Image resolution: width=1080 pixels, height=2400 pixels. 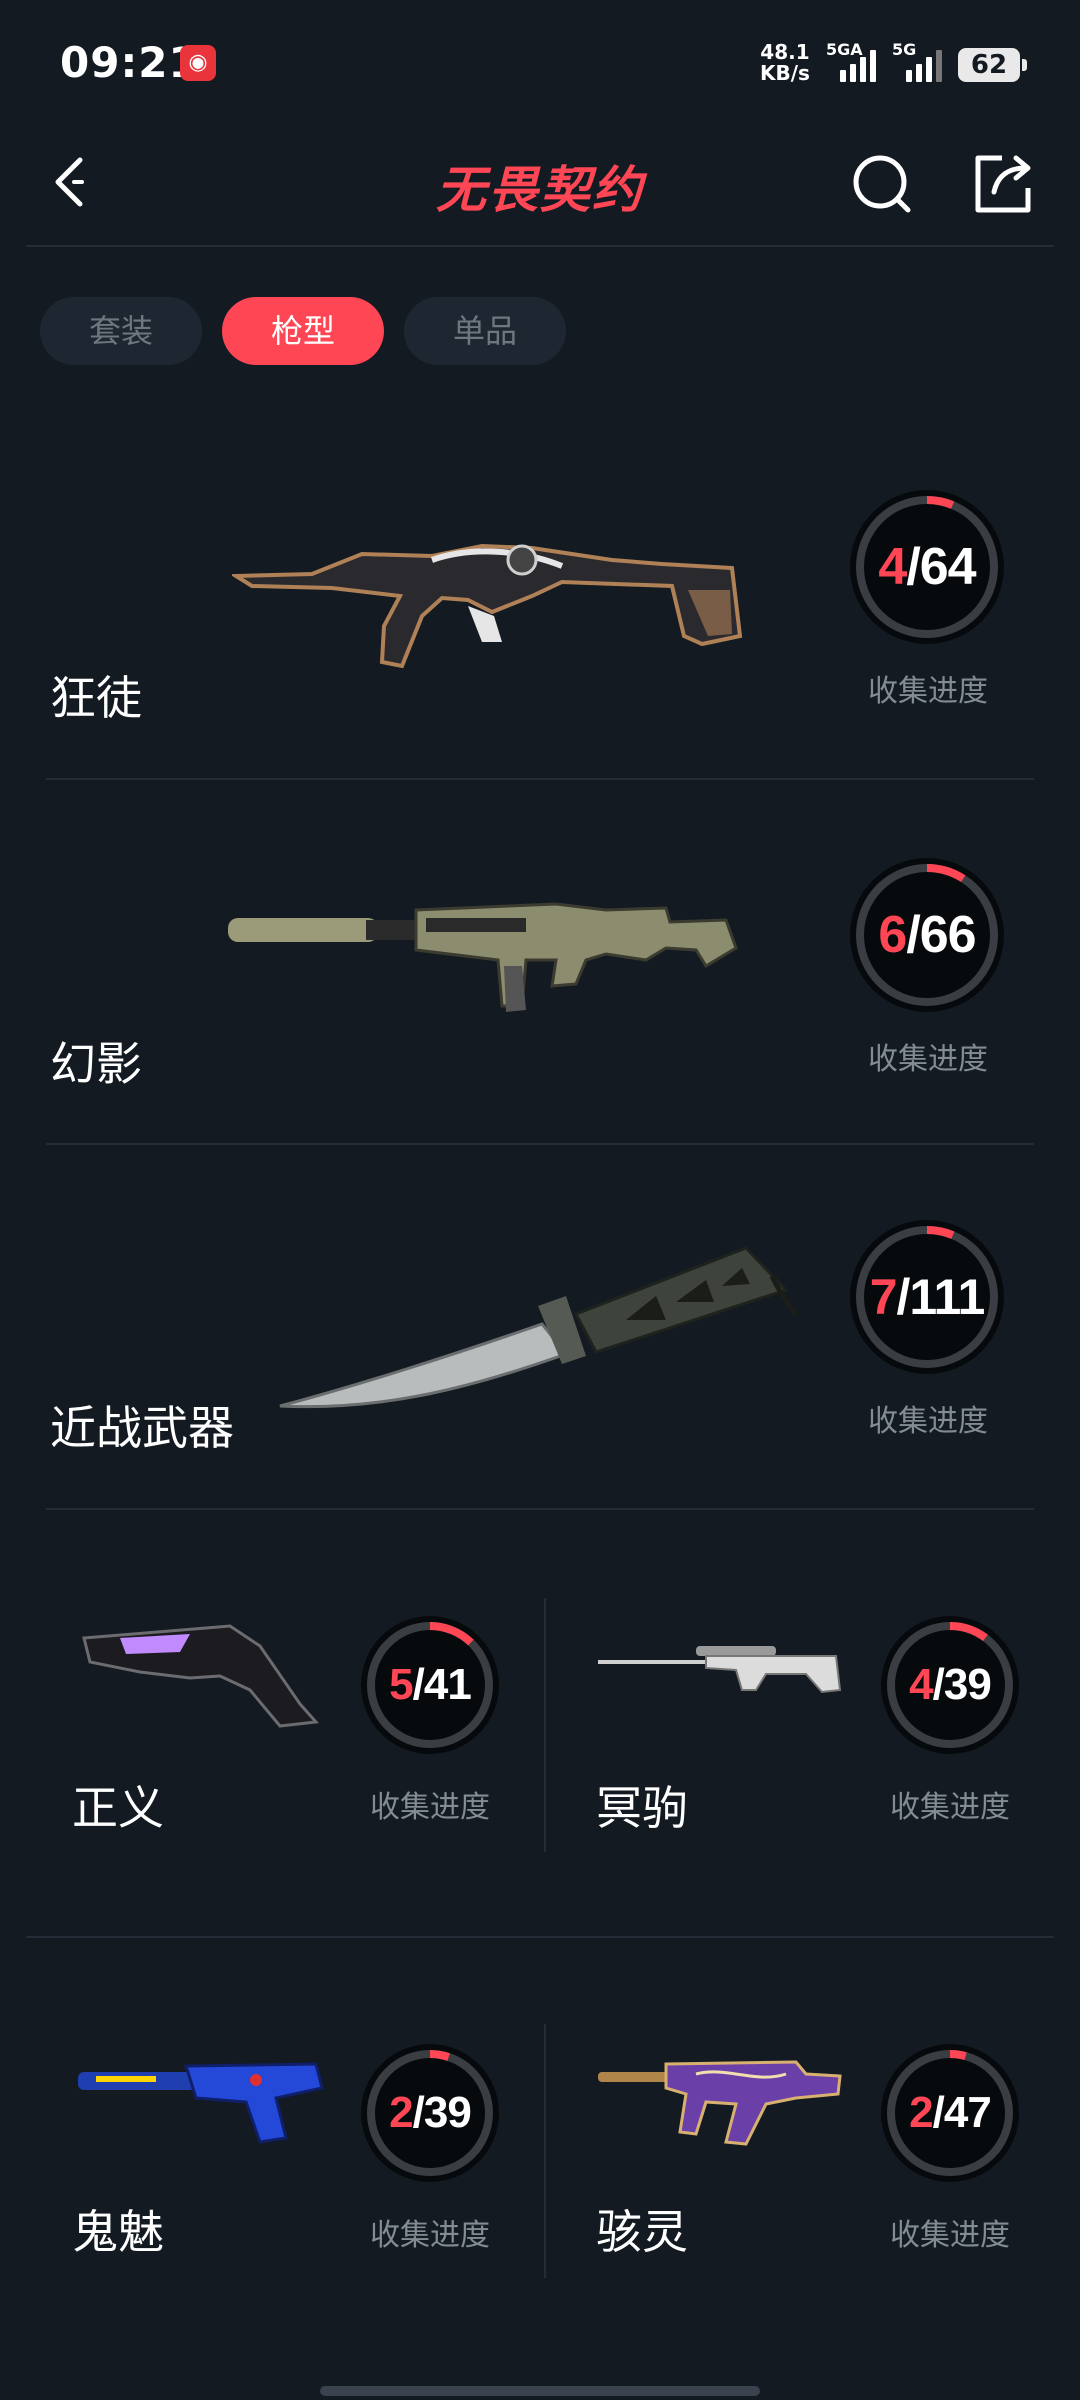 I want to click on weapon-card-melee: 近战武器 7/111 收集进度, so click(x=540, y=1350).